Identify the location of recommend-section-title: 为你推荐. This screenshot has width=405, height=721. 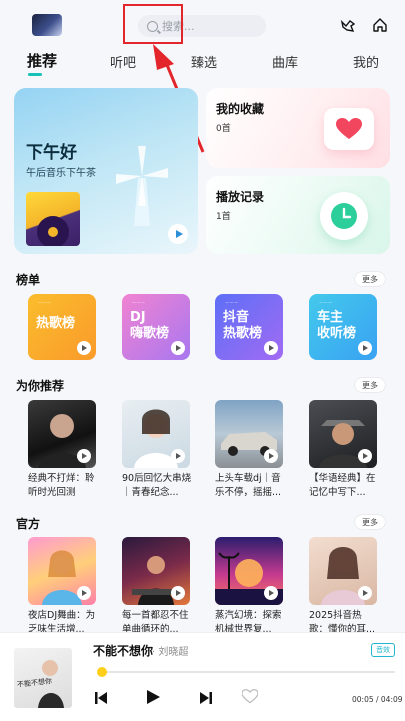
(40, 386).